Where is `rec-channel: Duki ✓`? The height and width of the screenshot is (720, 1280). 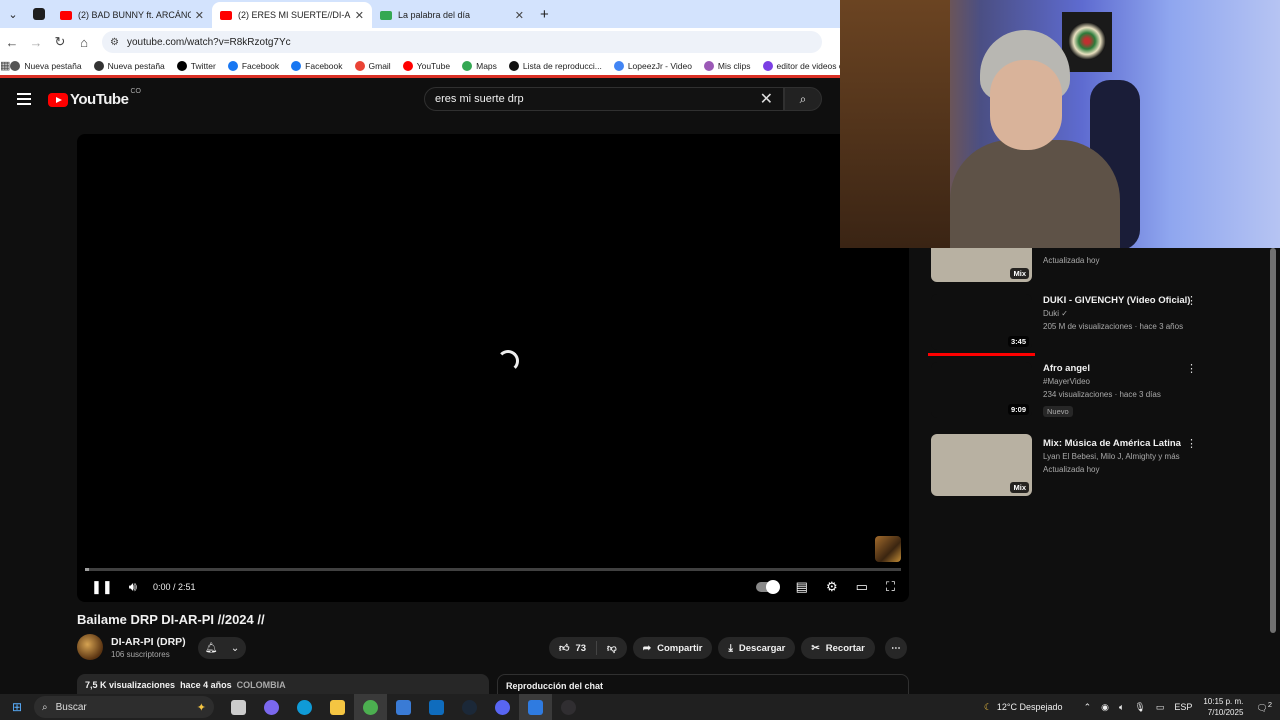
rec-channel: Duki ✓ is located at coordinates (1118, 313).